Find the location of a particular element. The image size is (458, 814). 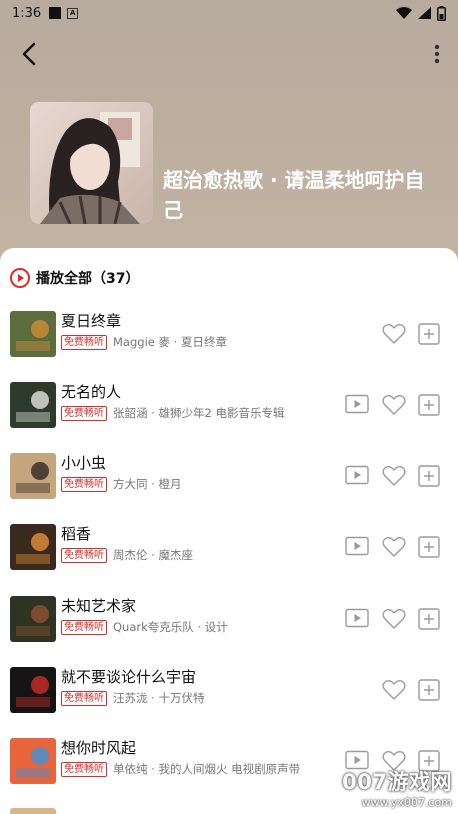

battery-icon is located at coordinates (441, 13).